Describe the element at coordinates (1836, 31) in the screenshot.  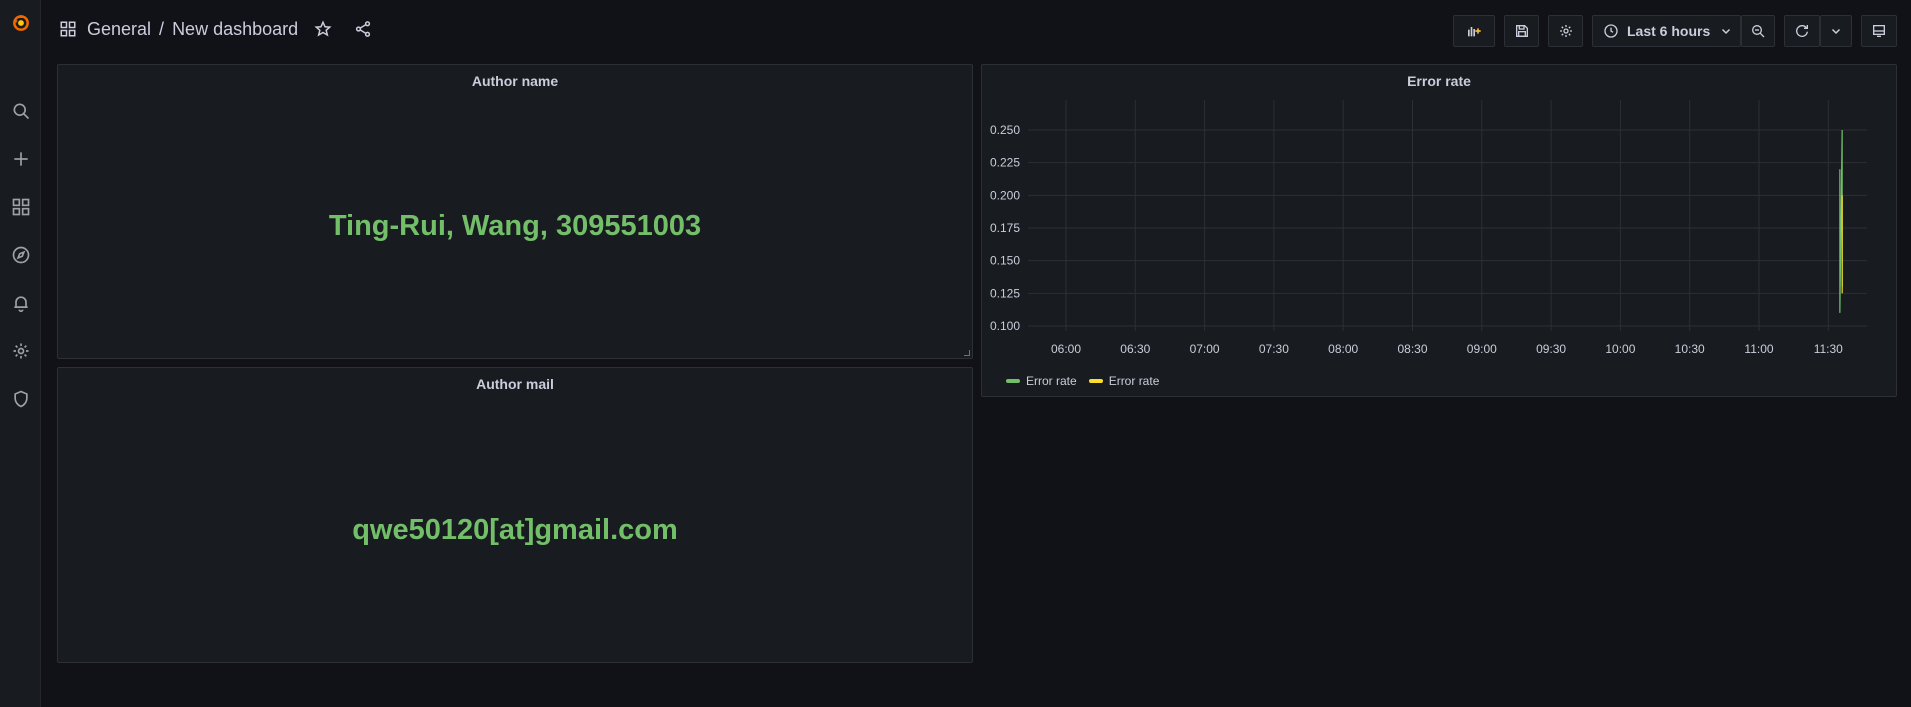
I see `refresh-interval-dropdown` at that location.